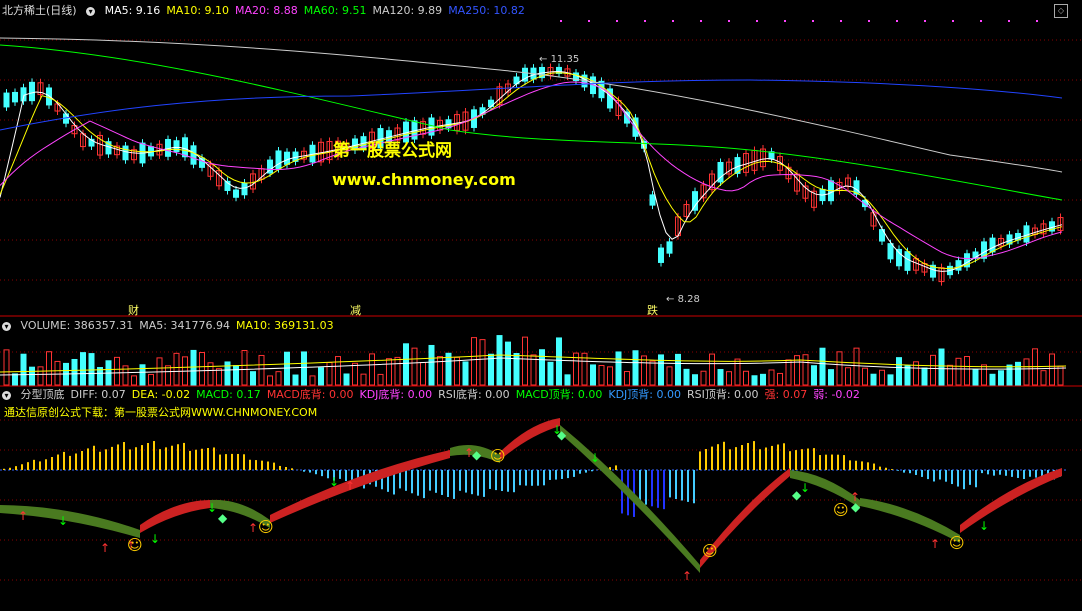  What do you see at coordinates (98, 394) in the screenshot?
I see `indicator-value: DIFF: 0.07` at bounding box center [98, 394].